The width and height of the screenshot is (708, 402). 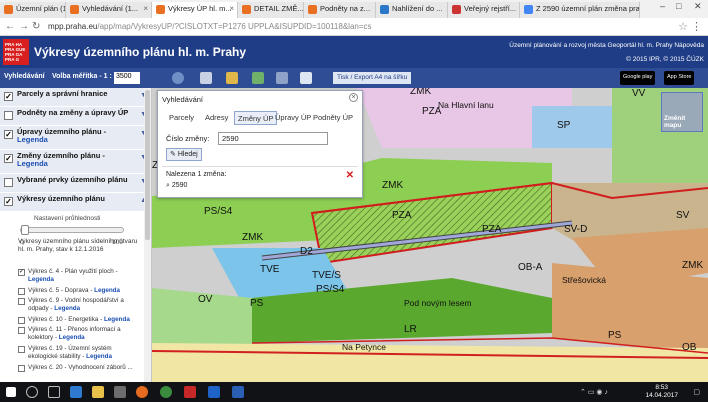 I want to click on info-icon, so click(x=306, y=78).